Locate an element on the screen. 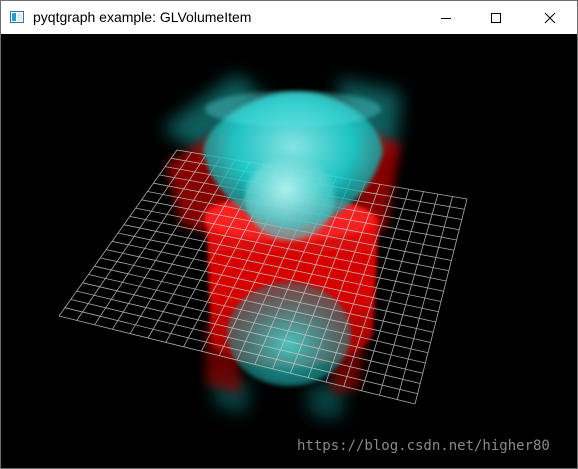 This screenshot has height=469, width=578. cyan-inner-sphere is located at coordinates (290, 198).